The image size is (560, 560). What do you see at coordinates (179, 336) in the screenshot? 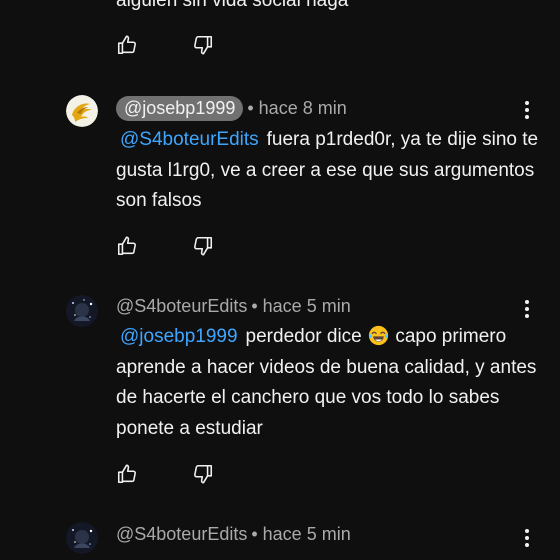
I see `mention-link: @josebp1999` at bounding box center [179, 336].